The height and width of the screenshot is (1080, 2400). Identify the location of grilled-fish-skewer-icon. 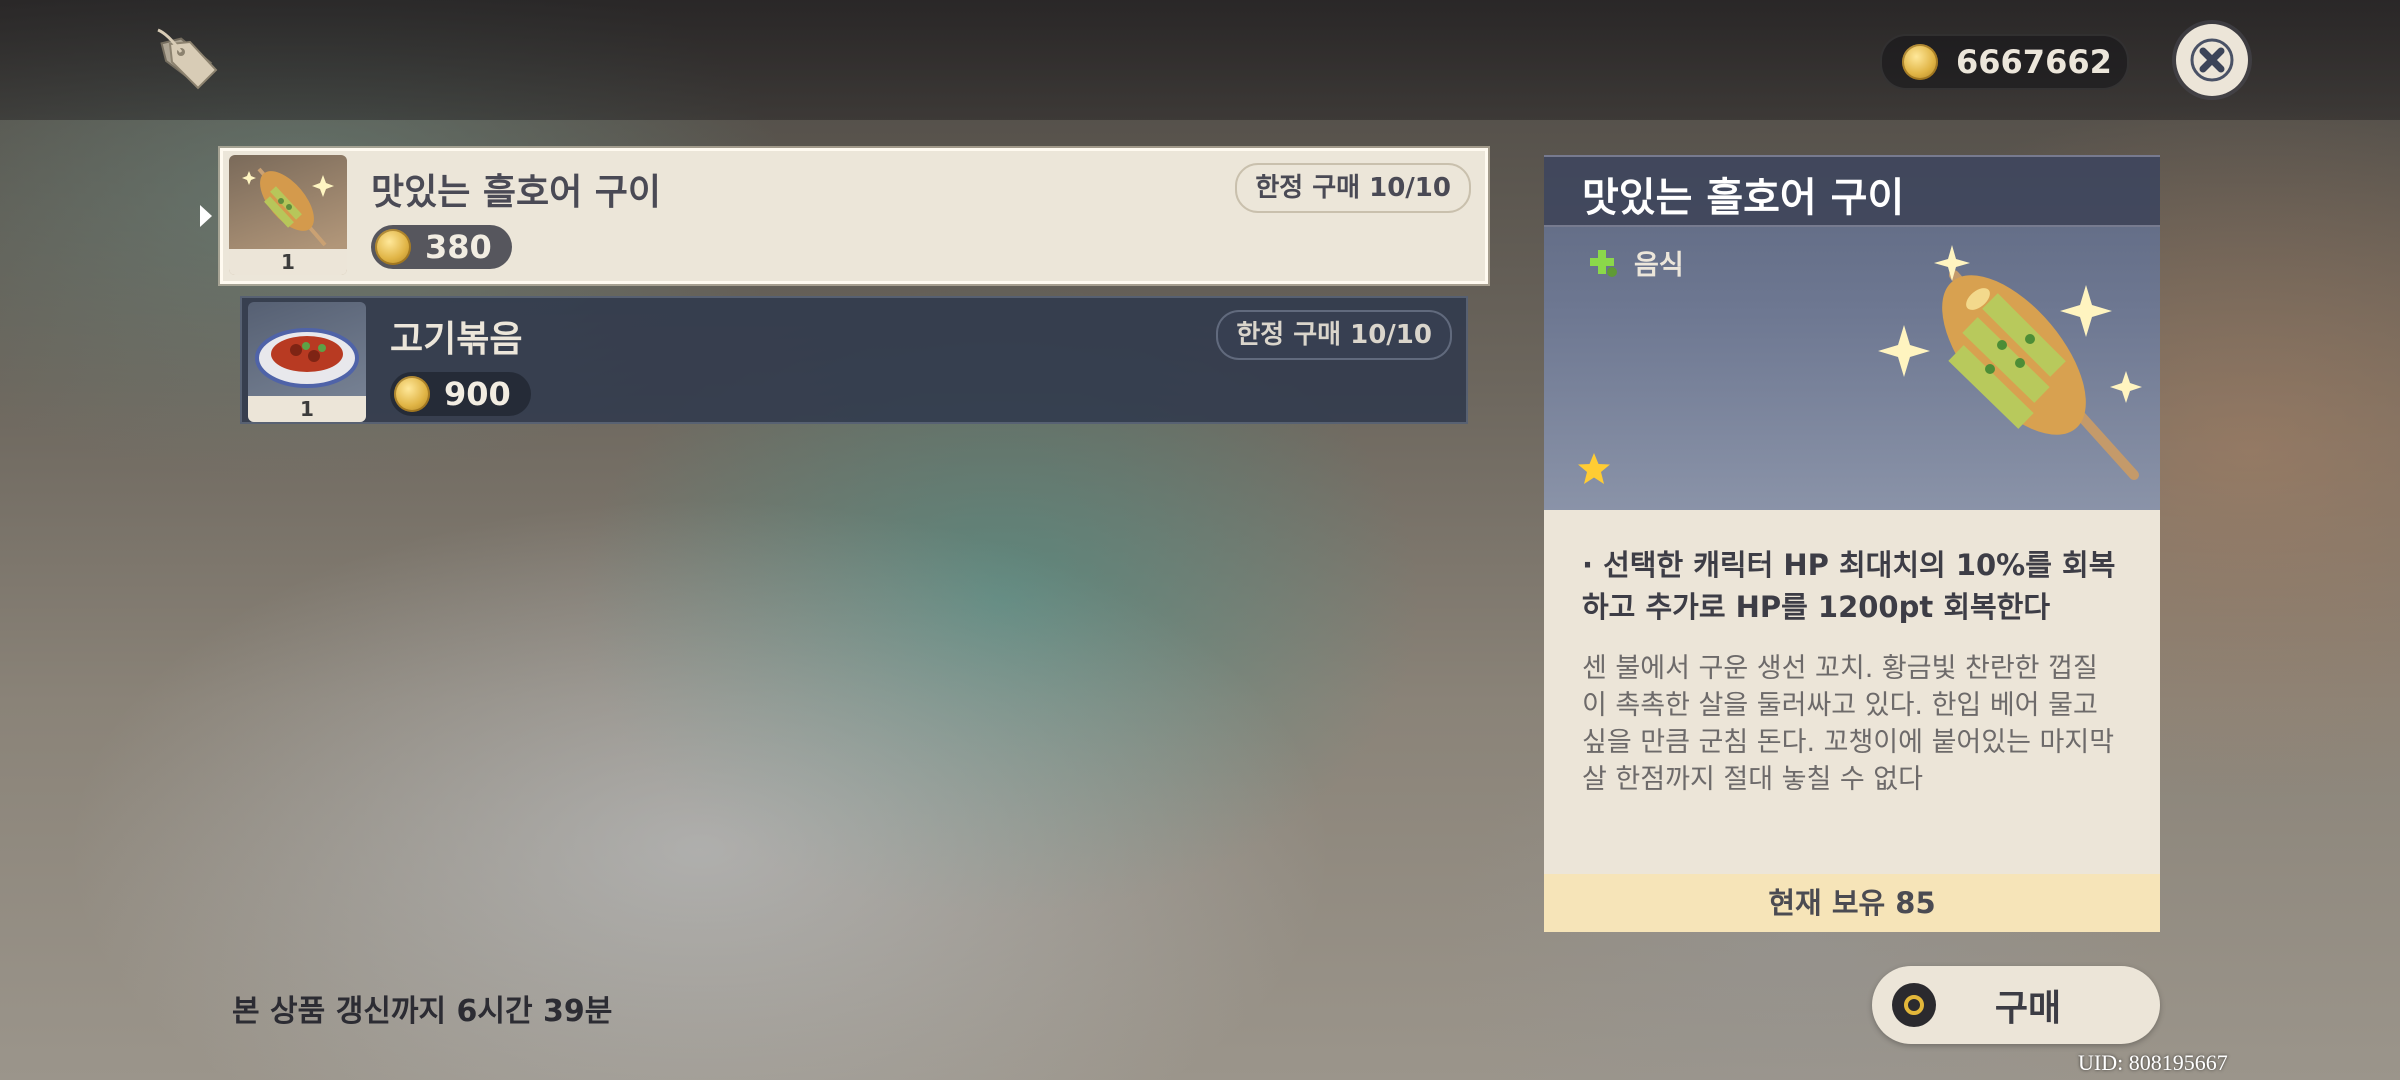
(288, 207).